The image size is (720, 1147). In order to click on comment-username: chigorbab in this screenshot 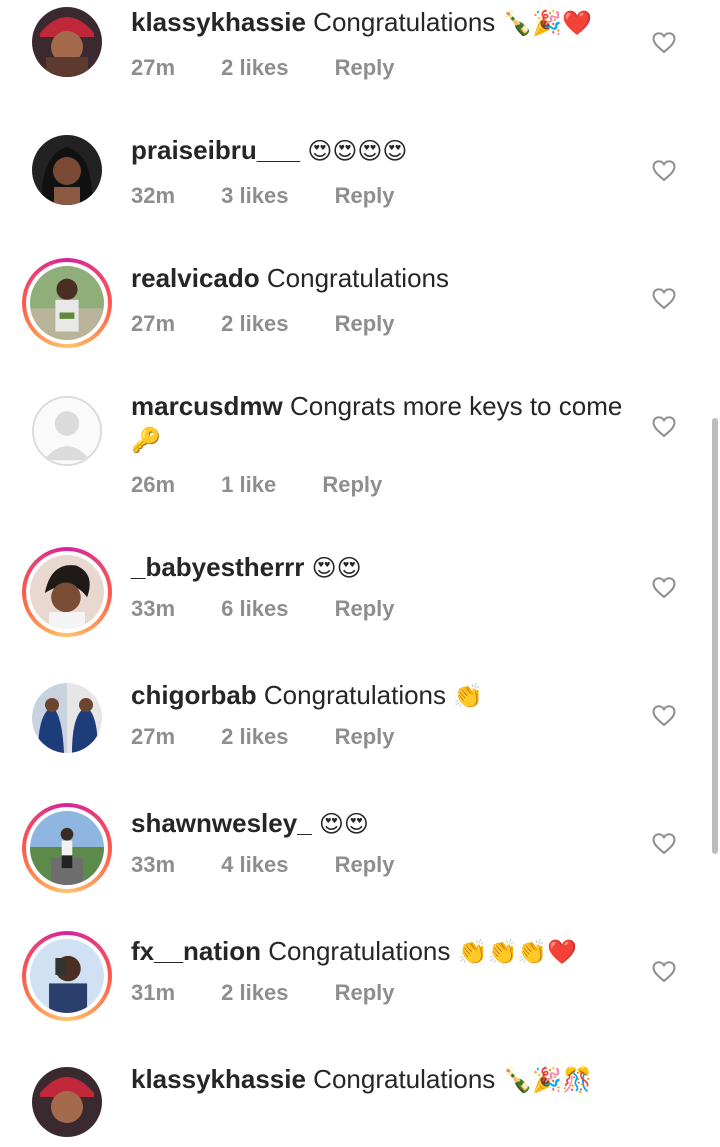, I will do `click(194, 695)`.